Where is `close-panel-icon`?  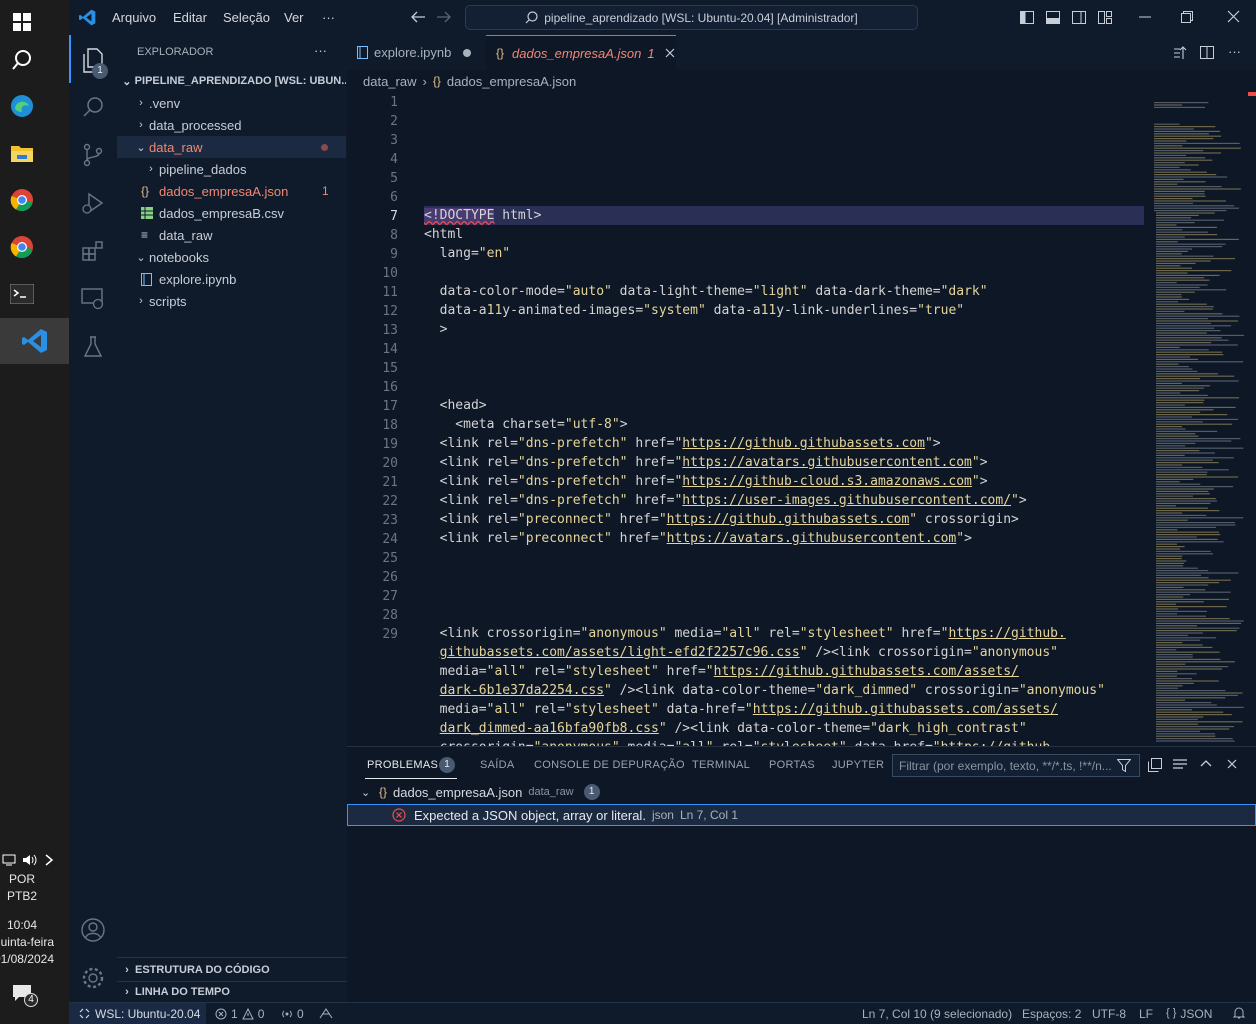 close-panel-icon is located at coordinates (1232, 764).